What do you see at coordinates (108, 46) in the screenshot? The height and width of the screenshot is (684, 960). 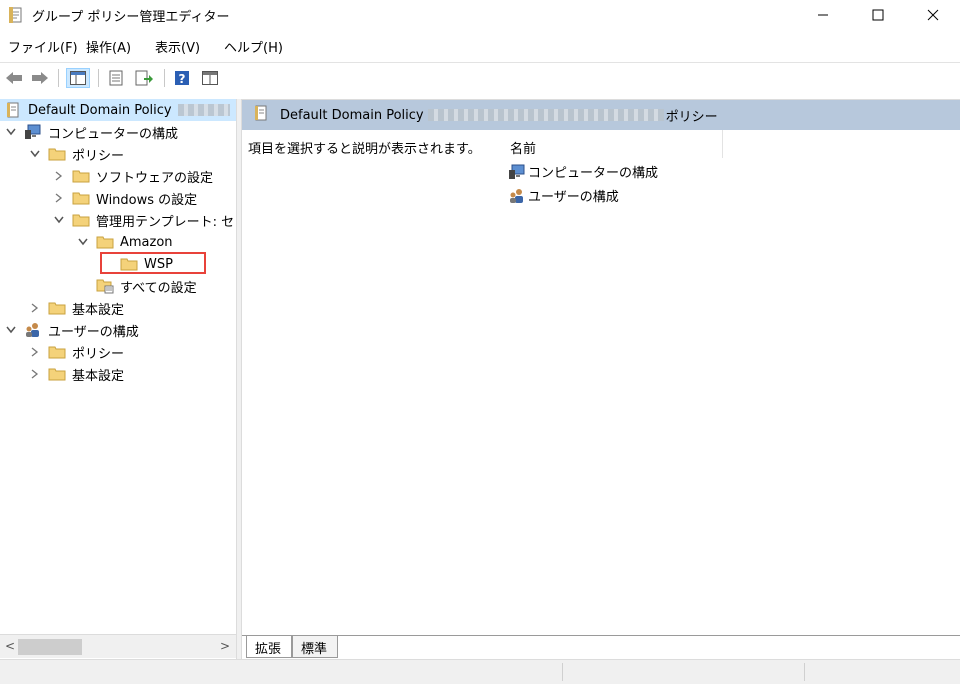 I see `menu-action: 操作(A)` at bounding box center [108, 46].